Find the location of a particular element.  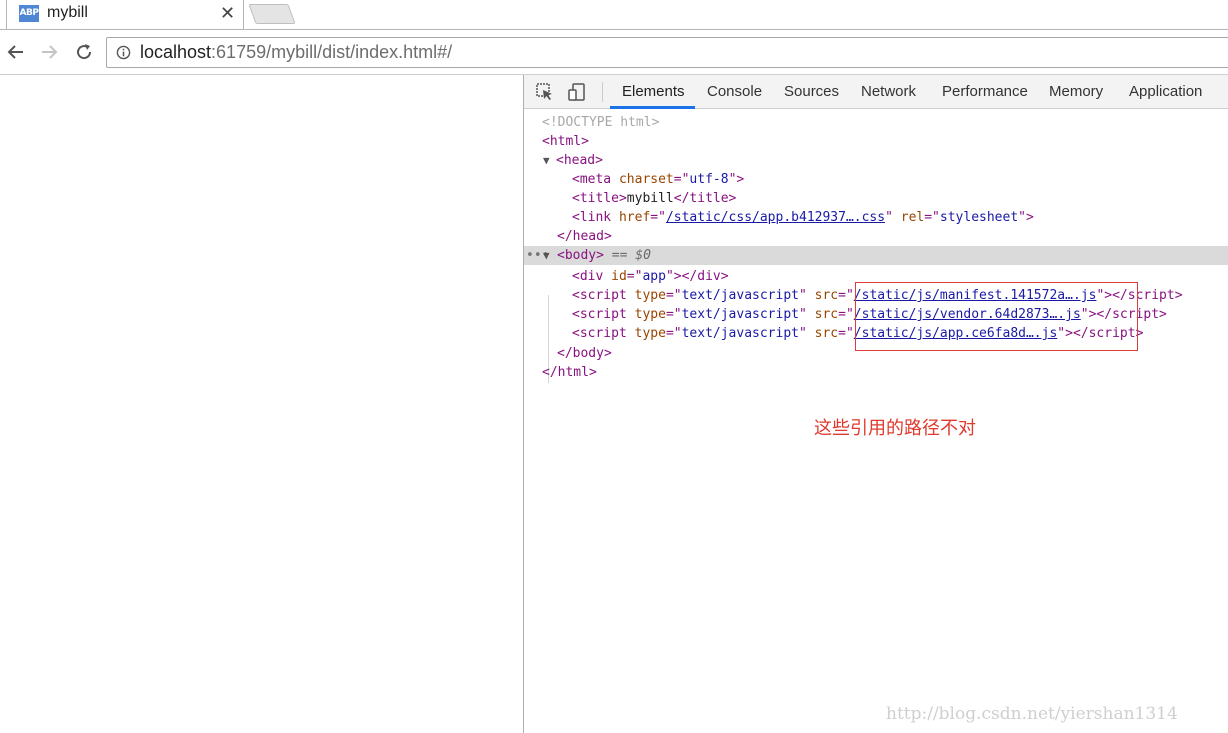

link-rel-value: stylesheet is located at coordinates (979, 217).